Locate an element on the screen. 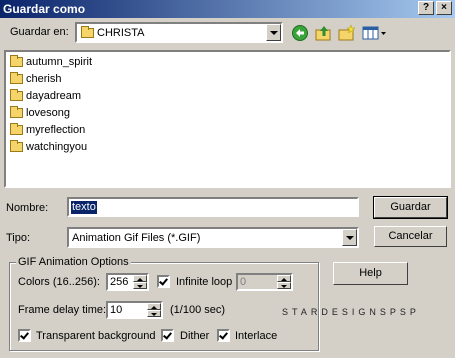 This screenshot has width=455, height=358. colors-label: Colors (16..256): is located at coordinates (59, 282).